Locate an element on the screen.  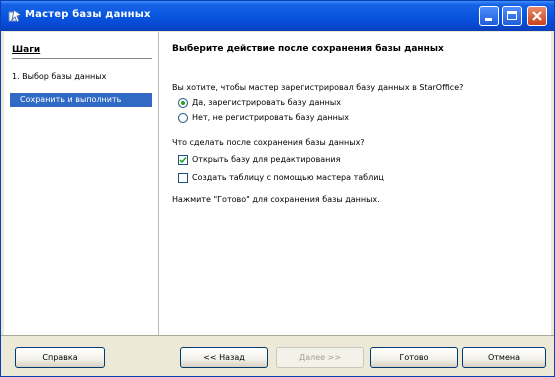
maximize-icon is located at coordinates (512, 15).